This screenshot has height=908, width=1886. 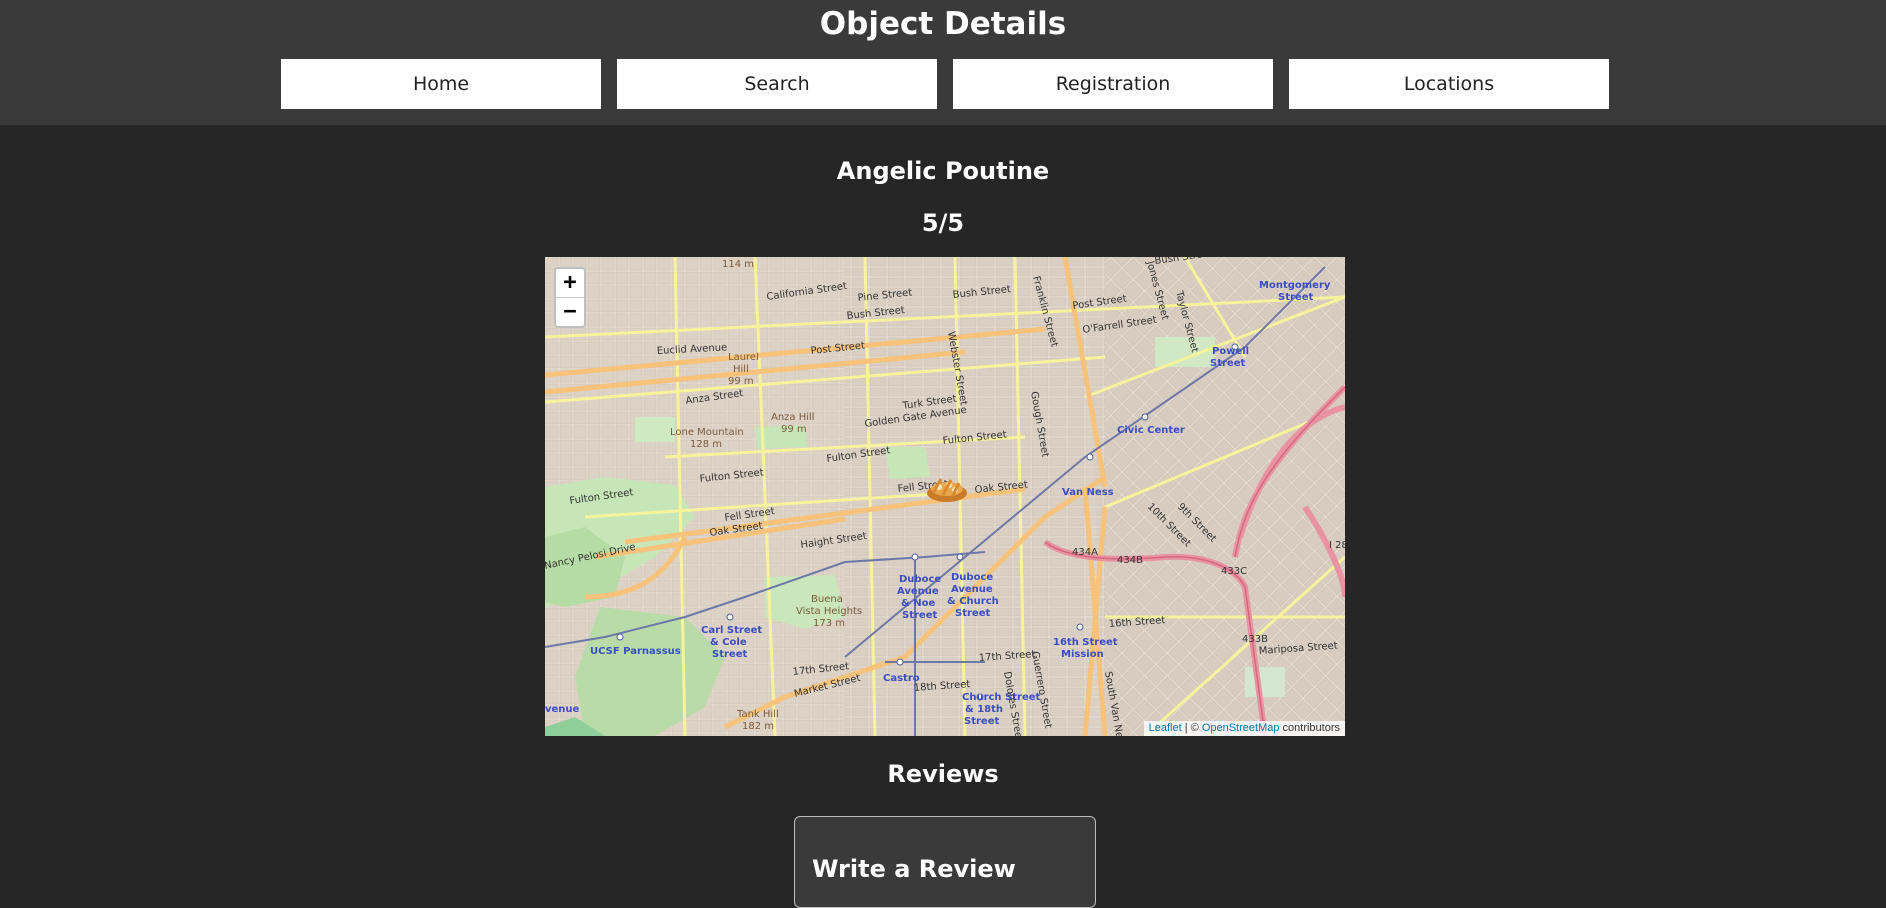 What do you see at coordinates (635, 651) in the screenshot?
I see `svg-text: UCSF Parnassus` at bounding box center [635, 651].